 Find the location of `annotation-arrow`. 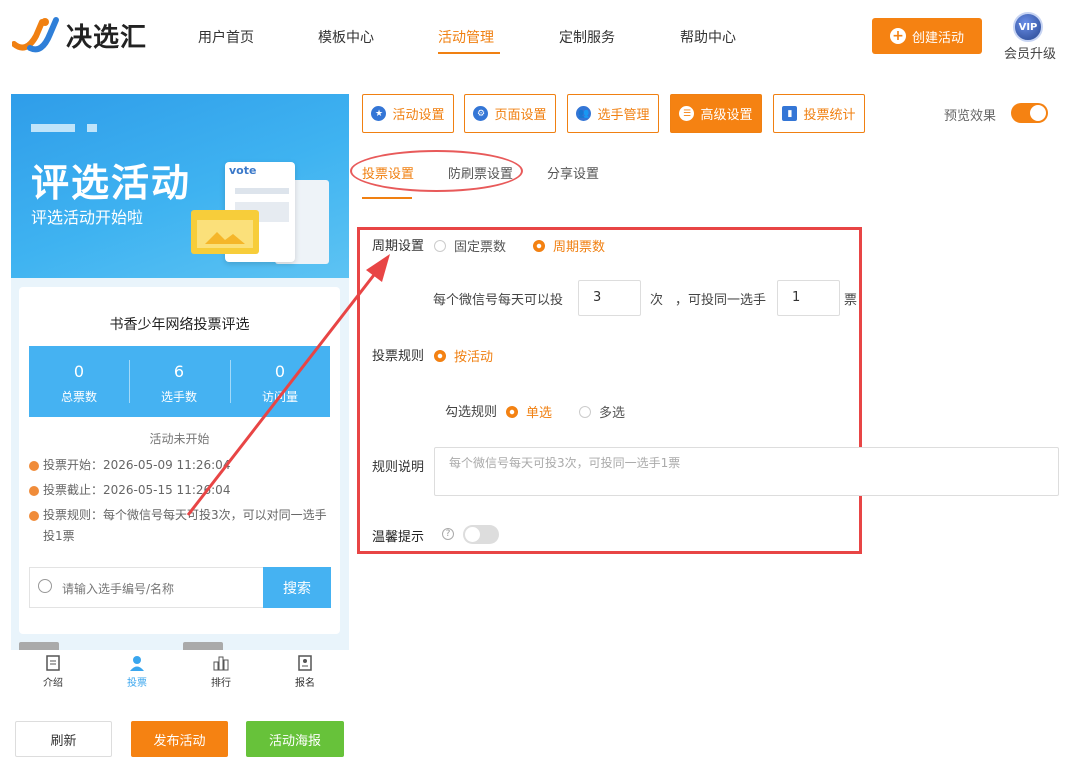

annotation-arrow is located at coordinates (288, 385).